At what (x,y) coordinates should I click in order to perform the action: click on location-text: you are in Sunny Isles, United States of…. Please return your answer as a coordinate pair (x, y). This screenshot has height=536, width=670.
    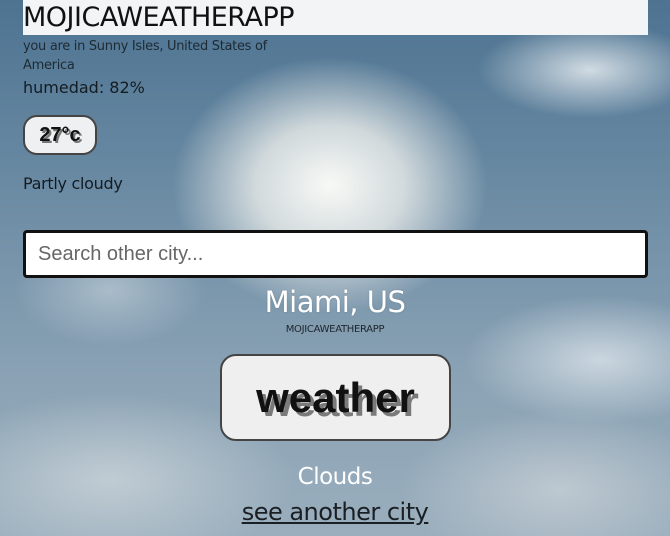
    Looking at the image, I should click on (145, 56).